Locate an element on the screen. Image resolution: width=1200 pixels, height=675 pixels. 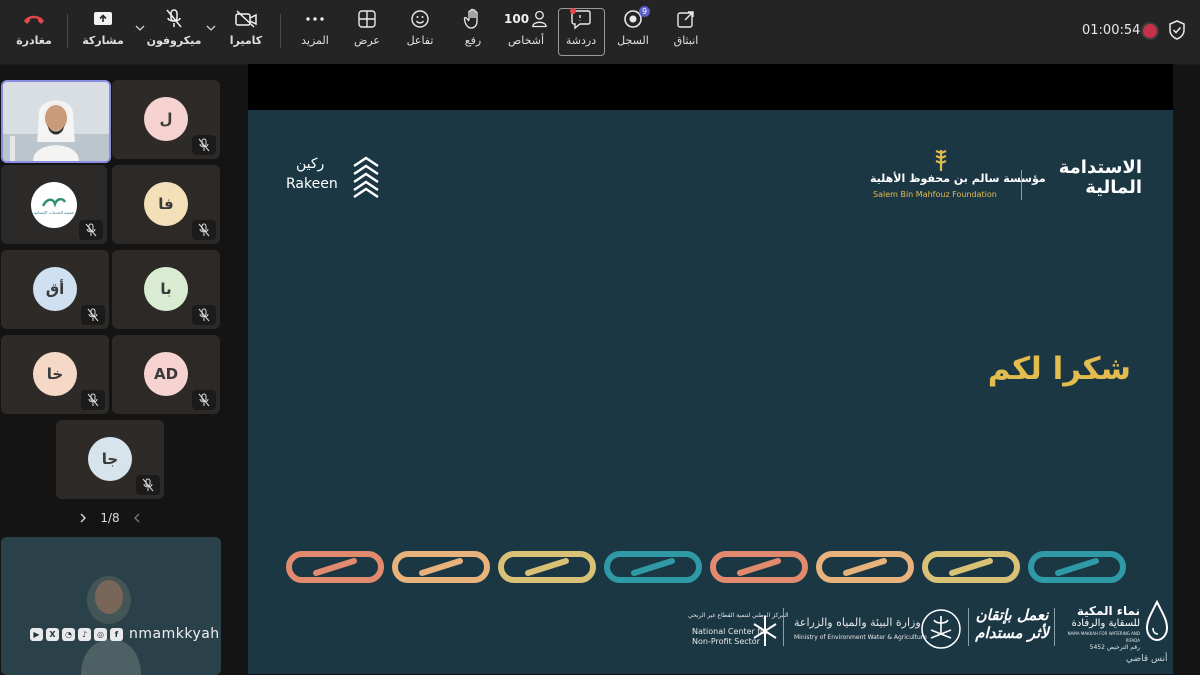
sustainability-logo: الاستدامة المالية is located at coordinates (1087, 178).